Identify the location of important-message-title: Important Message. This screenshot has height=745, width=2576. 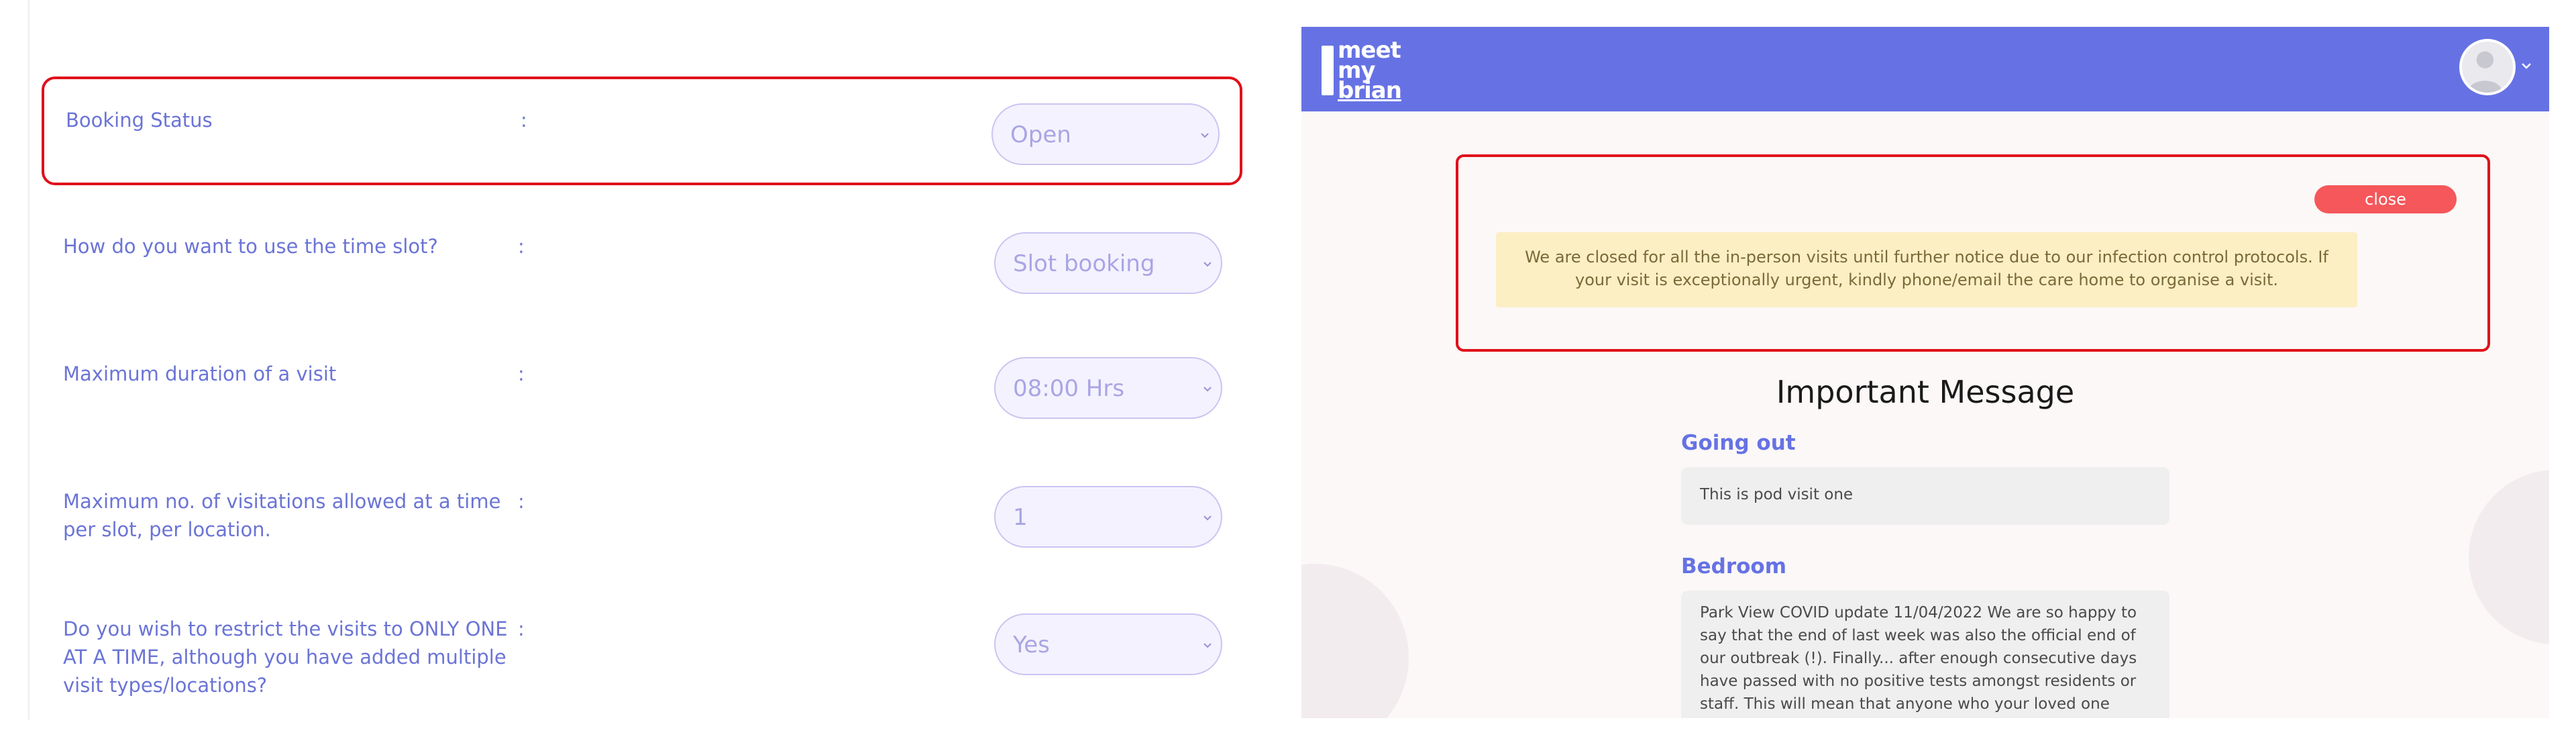
(1925, 392).